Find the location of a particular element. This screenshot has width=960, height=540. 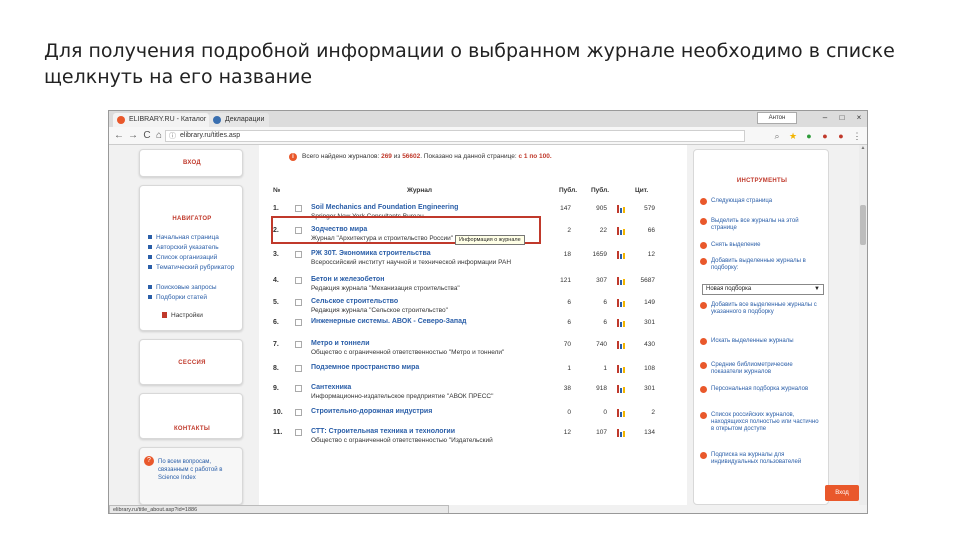

journal-title-link: Подземное пространство мира is located at coordinates (365, 367).